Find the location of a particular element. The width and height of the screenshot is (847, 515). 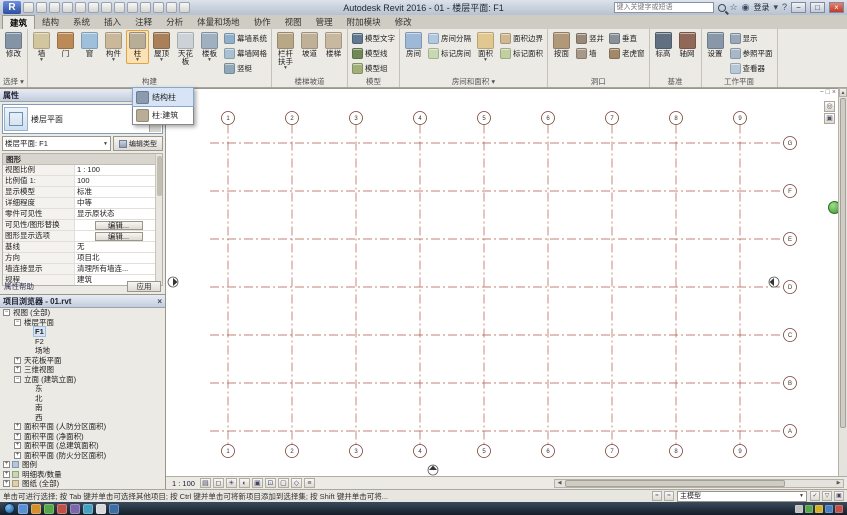

roof-button: 屋顶 ▼ is located at coordinates (161, 47).